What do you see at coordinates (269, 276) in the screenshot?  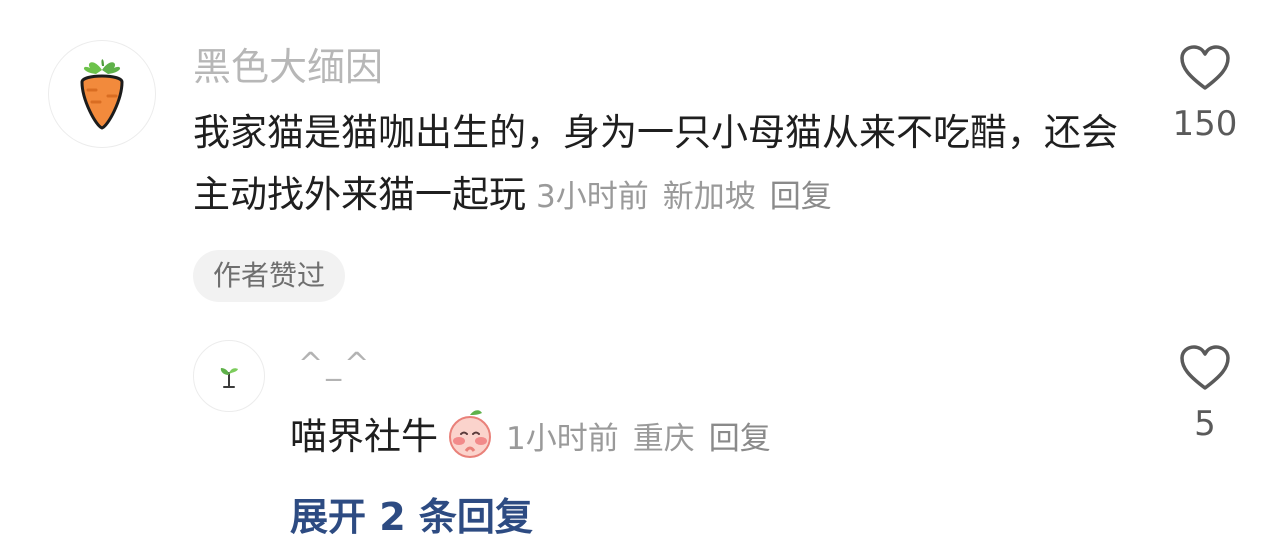 I see `author-liked-badge: 作者赞过` at bounding box center [269, 276].